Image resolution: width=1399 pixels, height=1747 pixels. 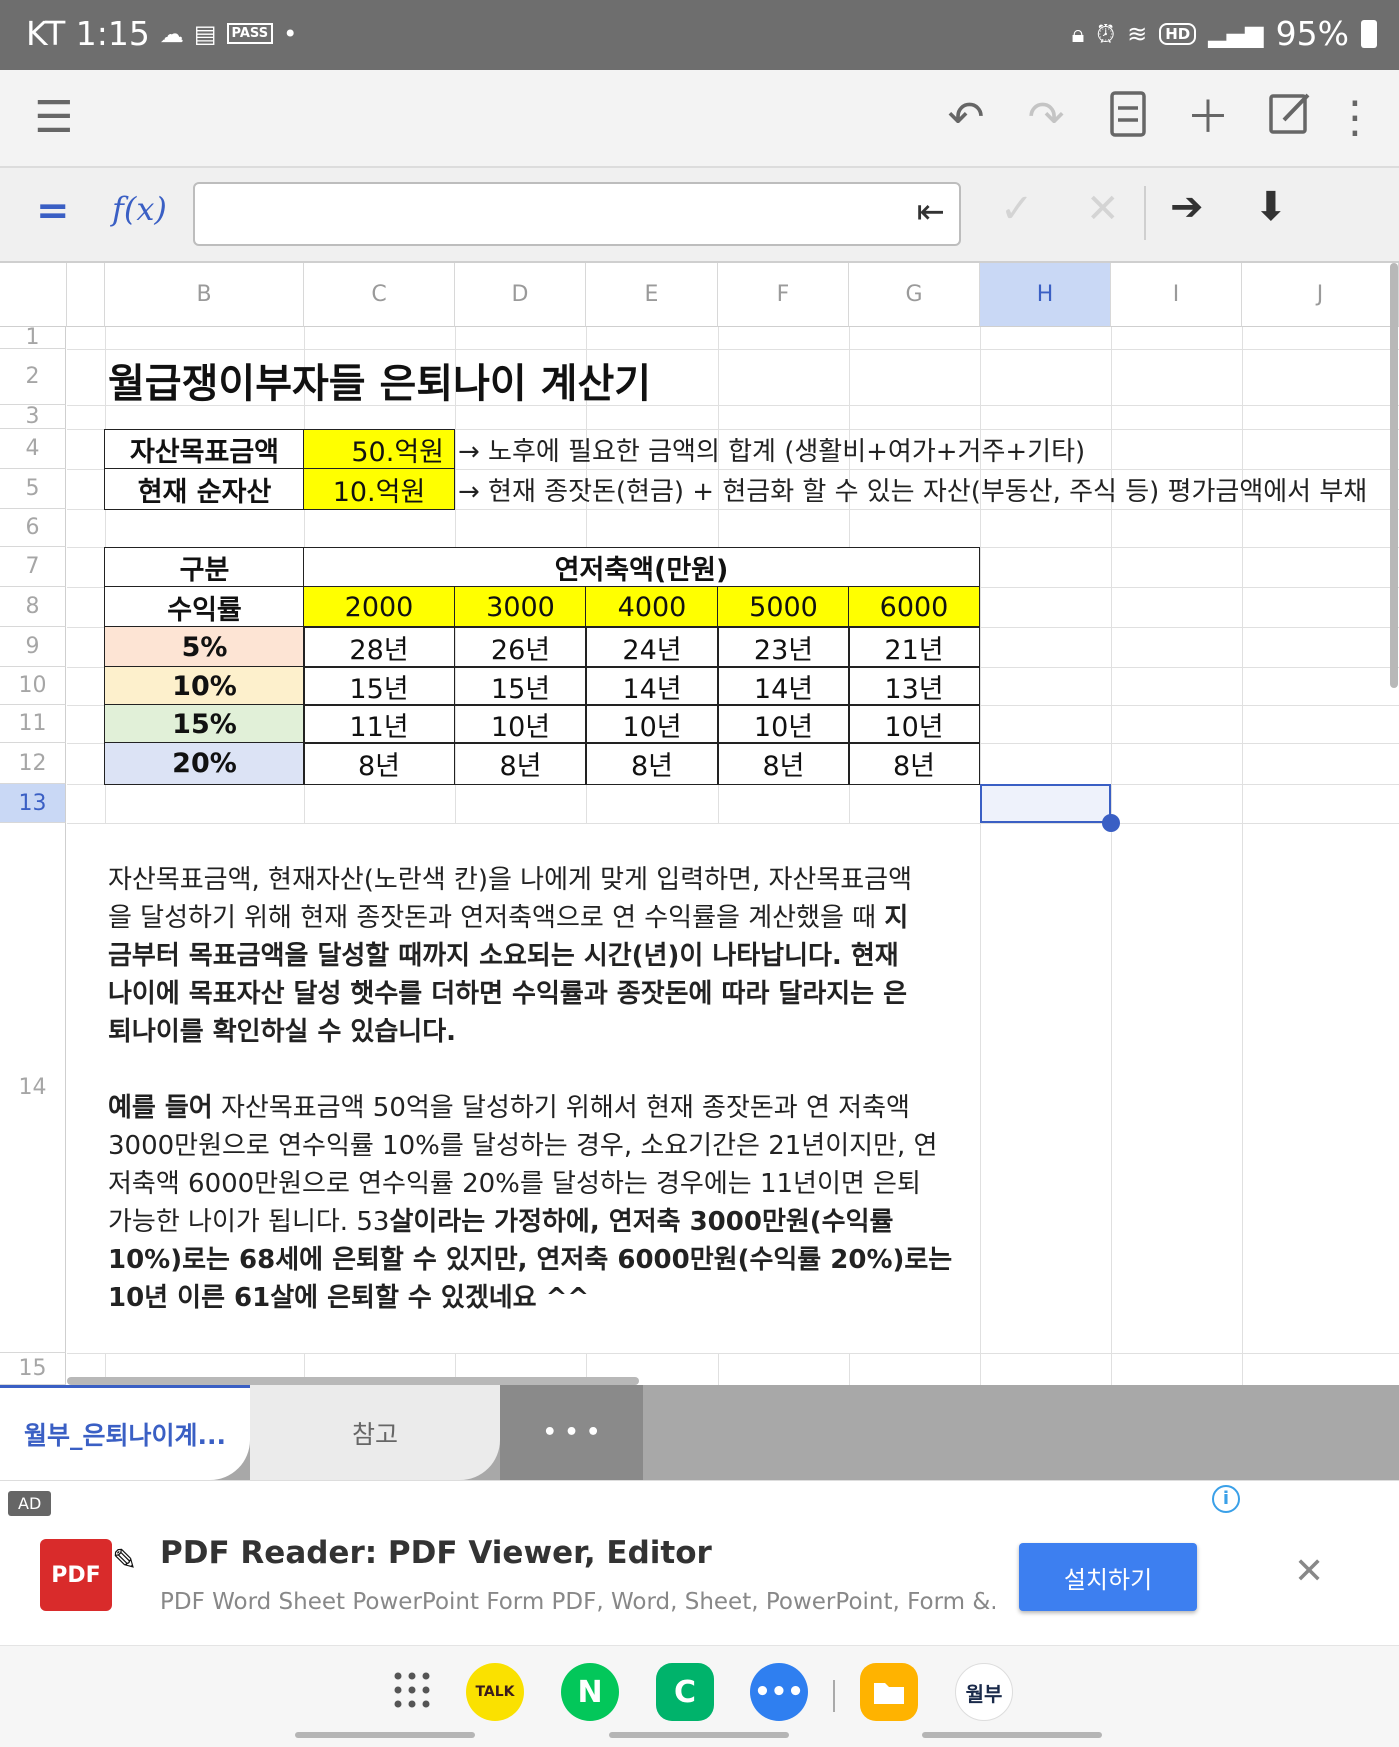 I want to click on row-header-1: 1, so click(x=33, y=338).